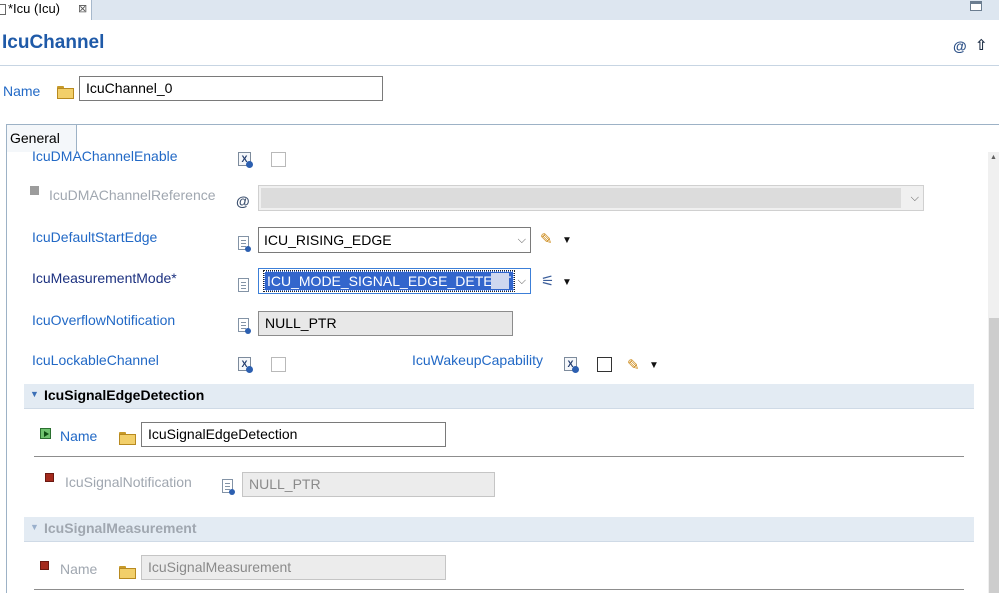 The height and width of the screenshot is (593, 999). What do you see at coordinates (293, 434) in the screenshot?
I see `edge-detection-name-field: IcuSignalEdgeDetection` at bounding box center [293, 434].